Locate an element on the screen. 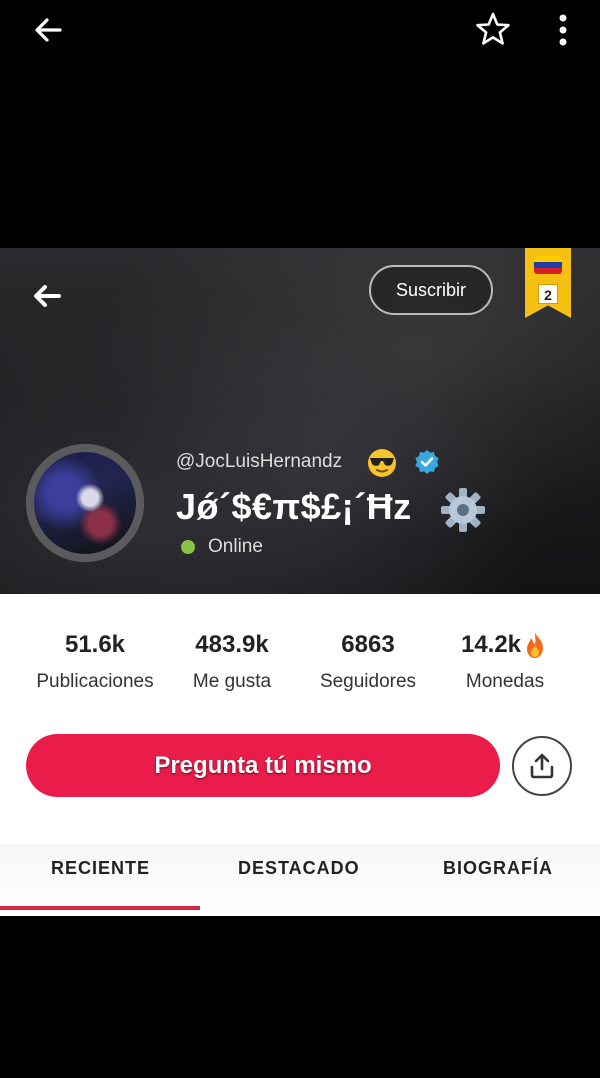 The width and height of the screenshot is (600, 1078). avatar is located at coordinates (85, 503).